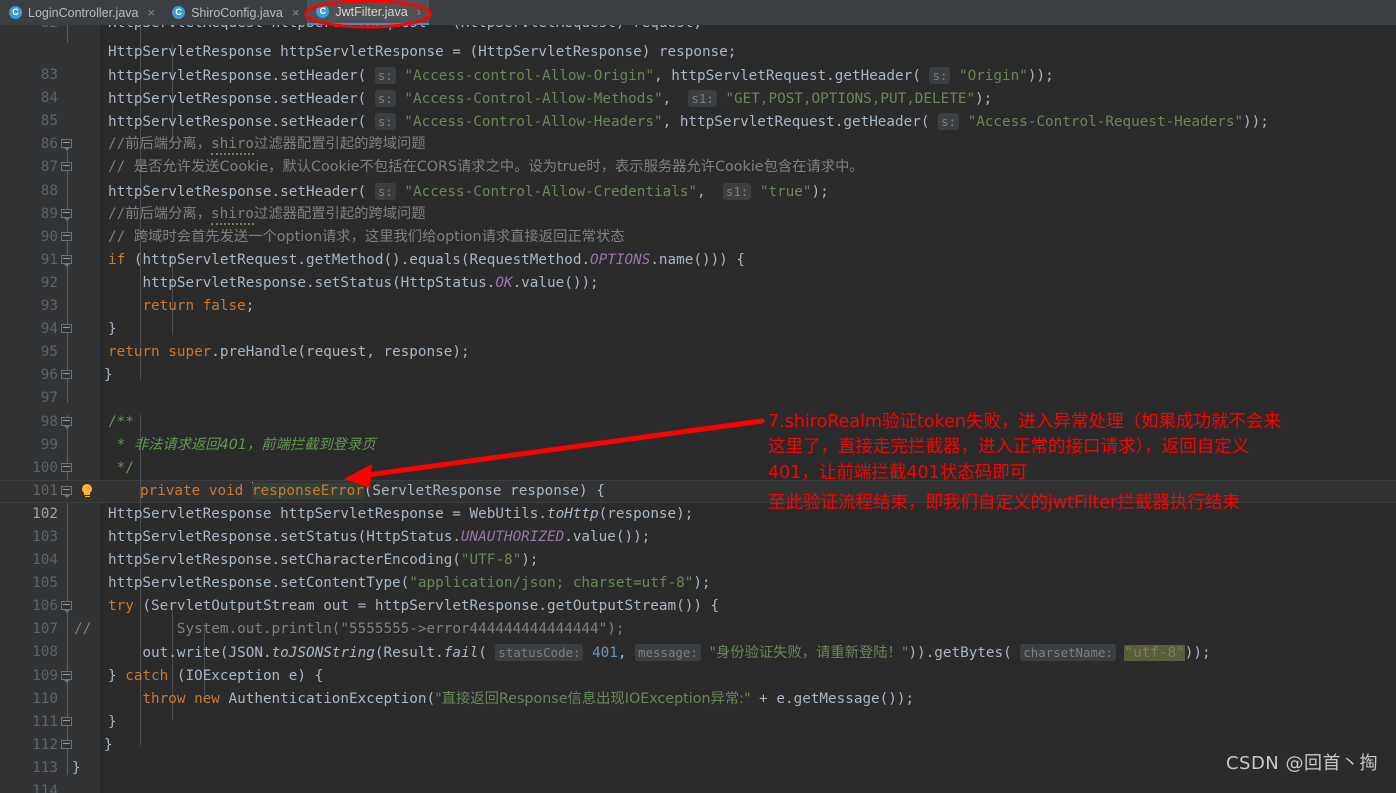 This screenshot has height=793, width=1396. Describe the element at coordinates (1154, 653) in the screenshot. I see `search-match-highlight: "utf-8"` at that location.